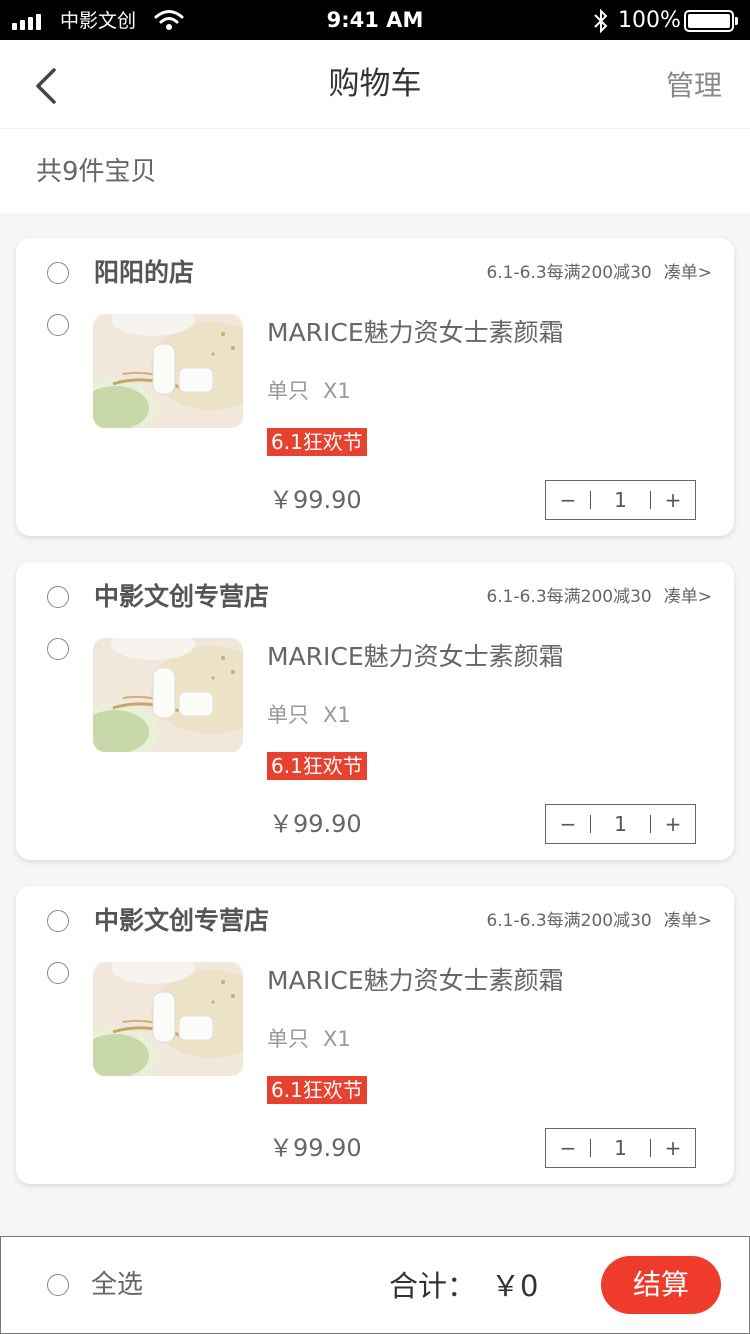  What do you see at coordinates (711, 21) in the screenshot?
I see `battery-icon` at bounding box center [711, 21].